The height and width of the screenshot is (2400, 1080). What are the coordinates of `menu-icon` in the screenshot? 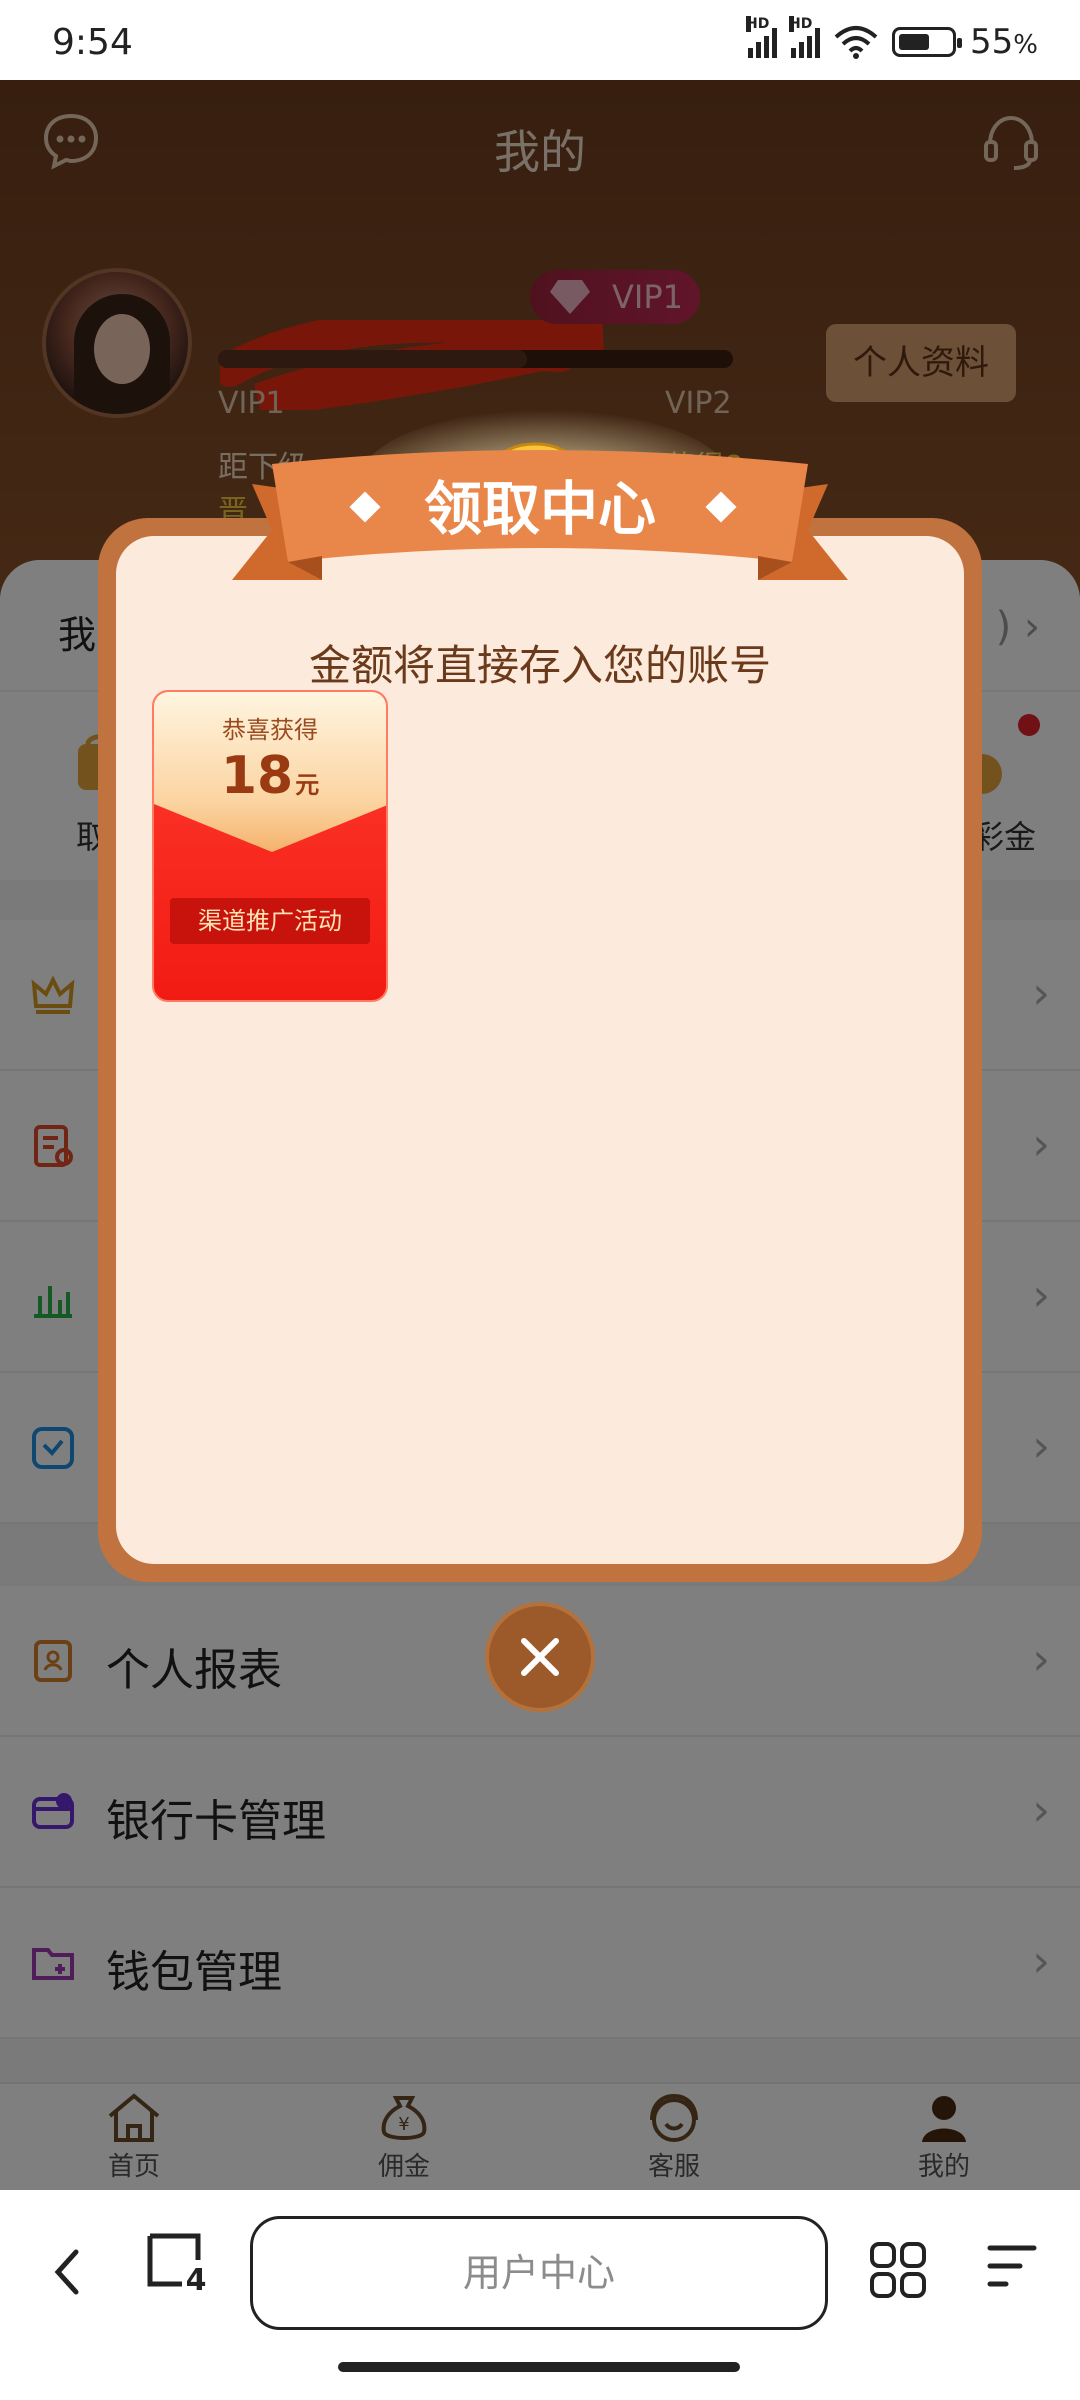 It's located at (1012, 2266).